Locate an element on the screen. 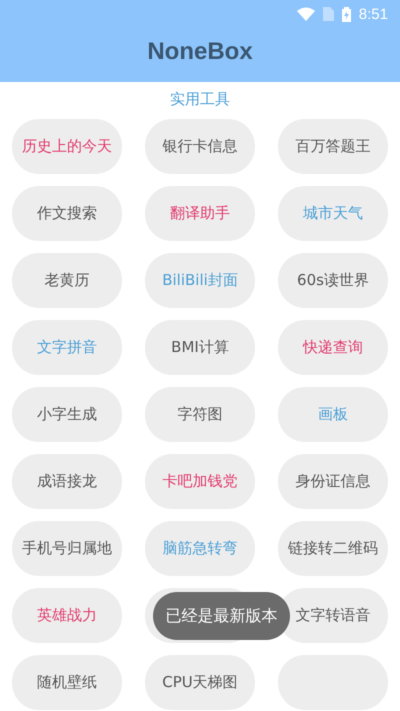 The width and height of the screenshot is (400, 711). tool-button: 手机号归属地 is located at coordinates (67, 548).